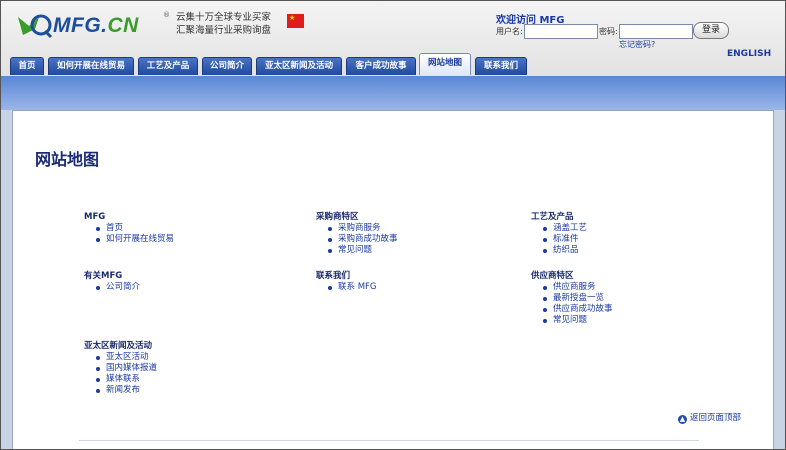 This screenshot has width=786, height=450. Describe the element at coordinates (570, 228) in the screenshot. I see `link-label: 涵盖工艺` at that location.